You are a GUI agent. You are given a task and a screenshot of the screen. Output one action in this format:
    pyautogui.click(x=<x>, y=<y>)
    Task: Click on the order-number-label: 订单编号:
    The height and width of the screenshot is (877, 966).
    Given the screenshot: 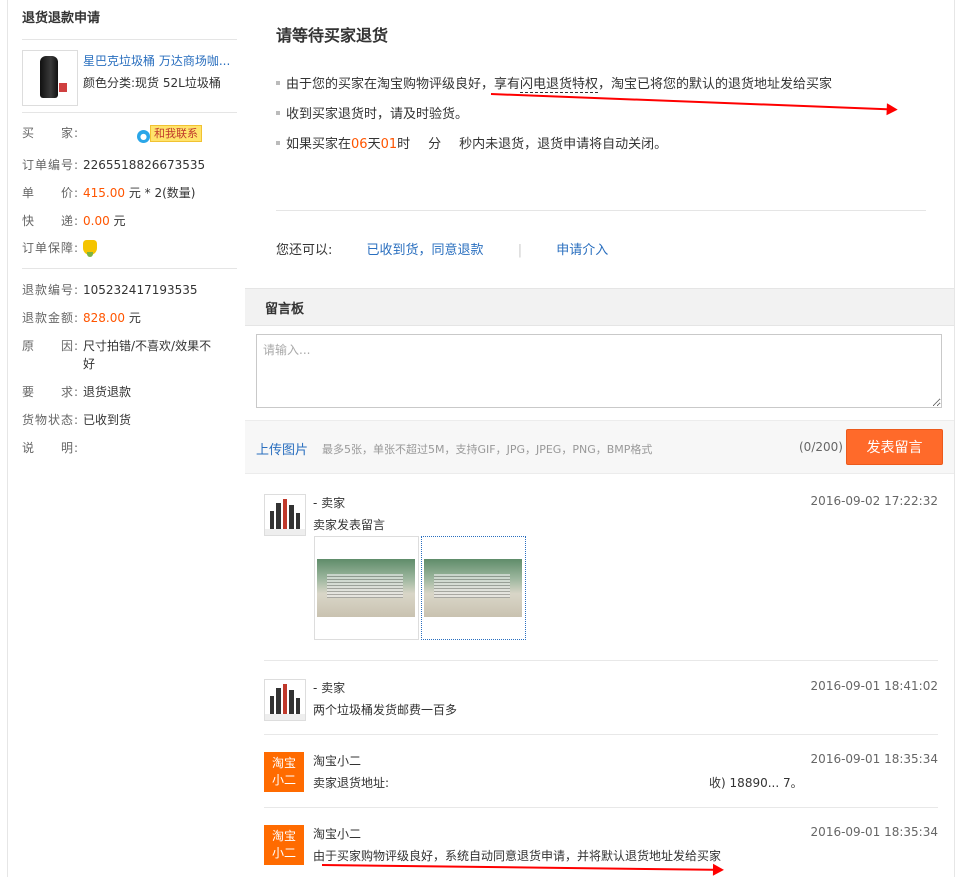 What is the action you would take?
    pyautogui.click(x=50, y=165)
    